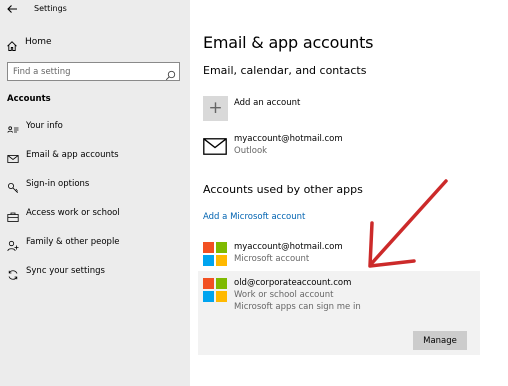  Describe the element at coordinates (29, 99) in the screenshot. I see `sidebar-section-label: Accounts` at that location.